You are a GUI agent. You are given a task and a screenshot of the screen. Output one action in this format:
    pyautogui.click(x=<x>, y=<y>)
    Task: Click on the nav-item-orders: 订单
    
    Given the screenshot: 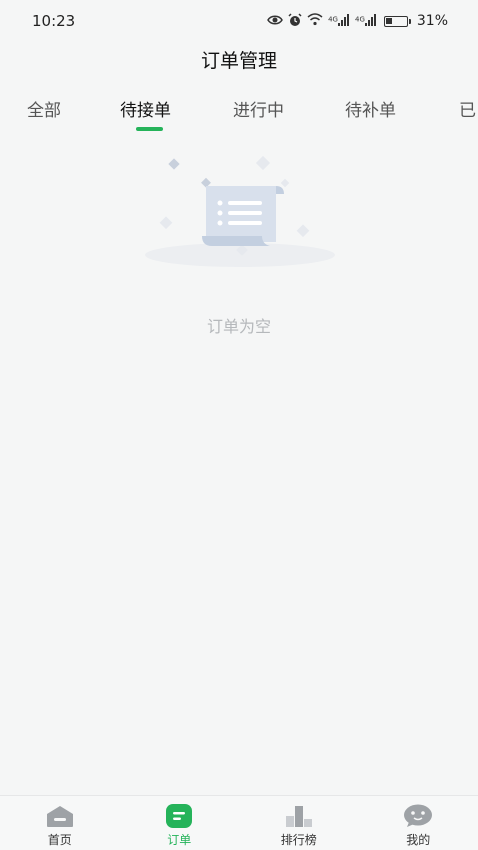 What is the action you would take?
    pyautogui.click(x=180, y=823)
    